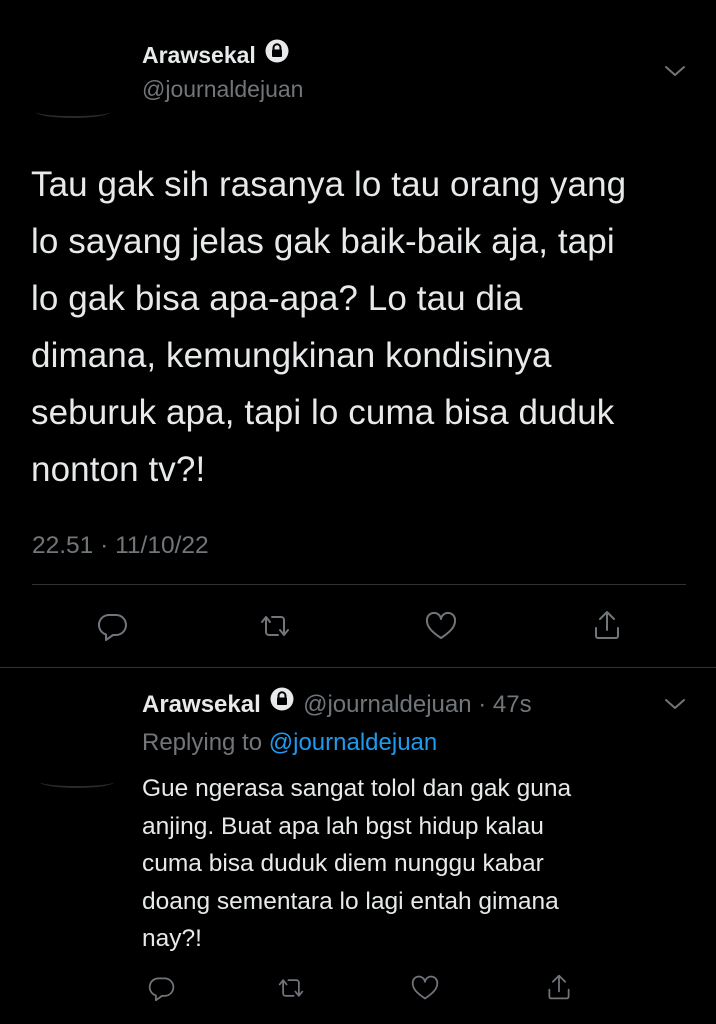 Image resolution: width=716 pixels, height=1024 pixels. What do you see at coordinates (357, 788) in the screenshot?
I see `reply-line: Gue ngerasa sangat tolol dan gak guna` at bounding box center [357, 788].